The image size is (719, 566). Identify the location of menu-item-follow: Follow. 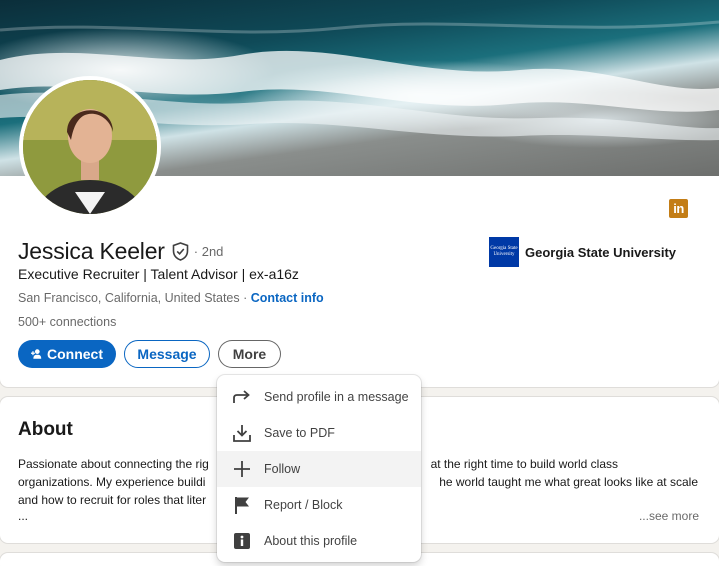
(319, 469).